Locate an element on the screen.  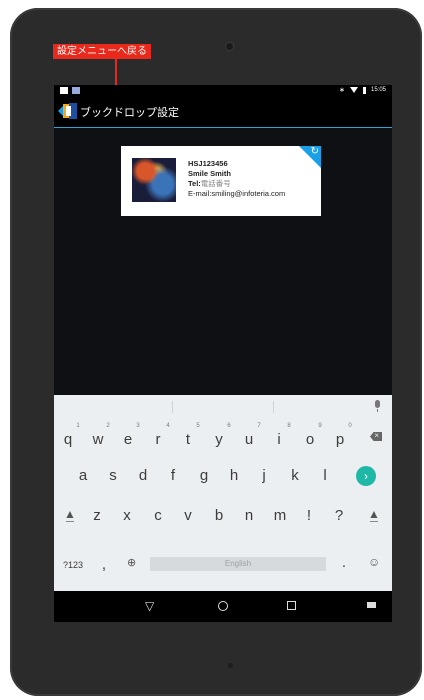
key-g: g is located at coordinates (204, 476).